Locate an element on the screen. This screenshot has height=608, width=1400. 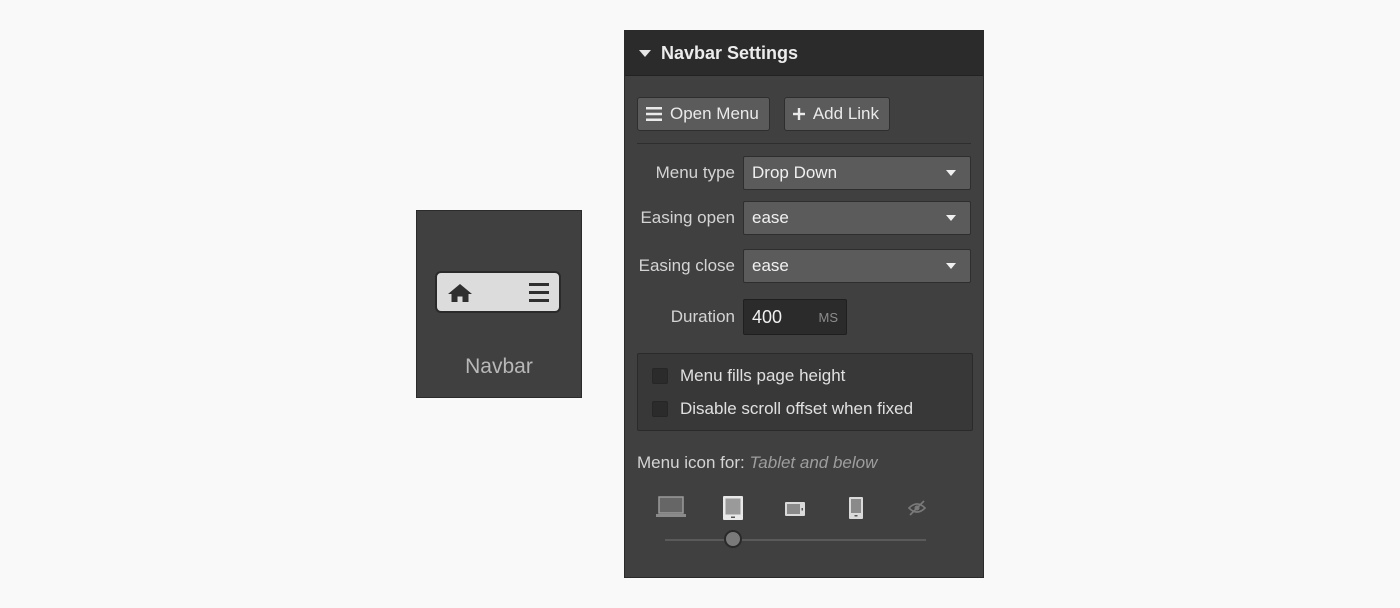
hamburger-icon is located at coordinates (539, 295).